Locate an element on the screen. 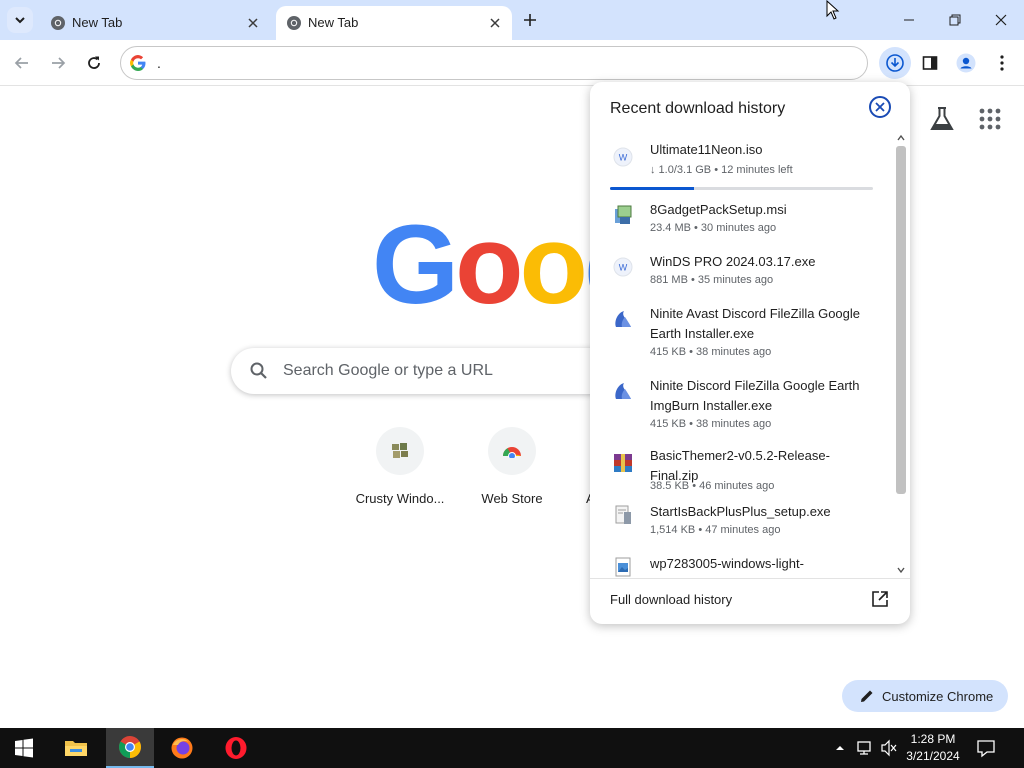  google-logo-letter: G is located at coordinates (415, 264).